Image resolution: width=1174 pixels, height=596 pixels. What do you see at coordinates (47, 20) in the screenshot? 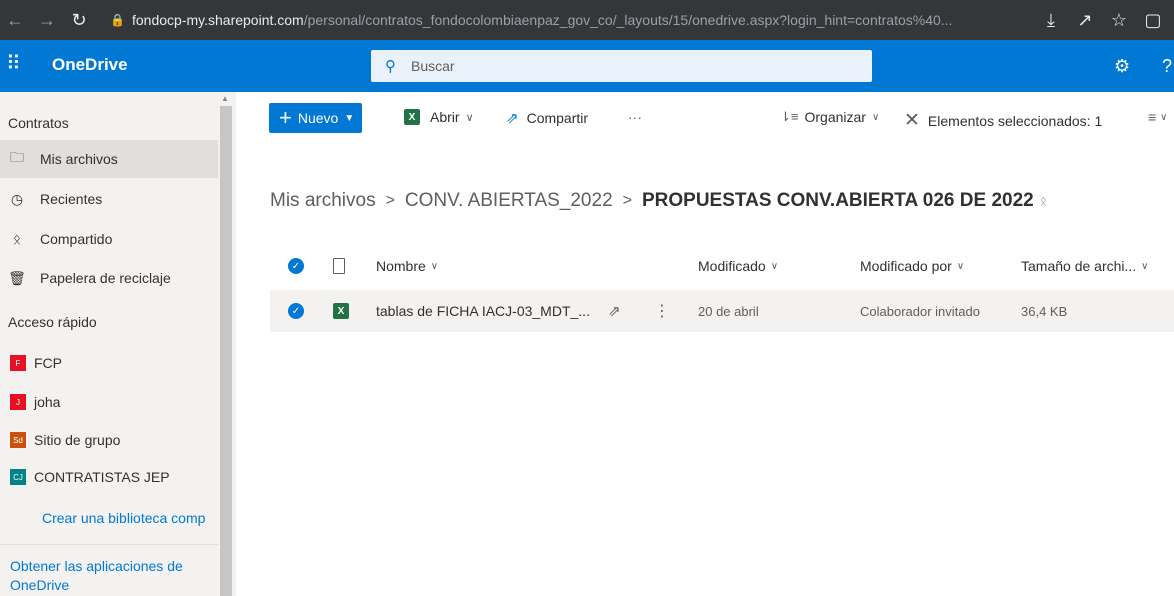
I see `forward-arrow-icon: →` at bounding box center [47, 20].